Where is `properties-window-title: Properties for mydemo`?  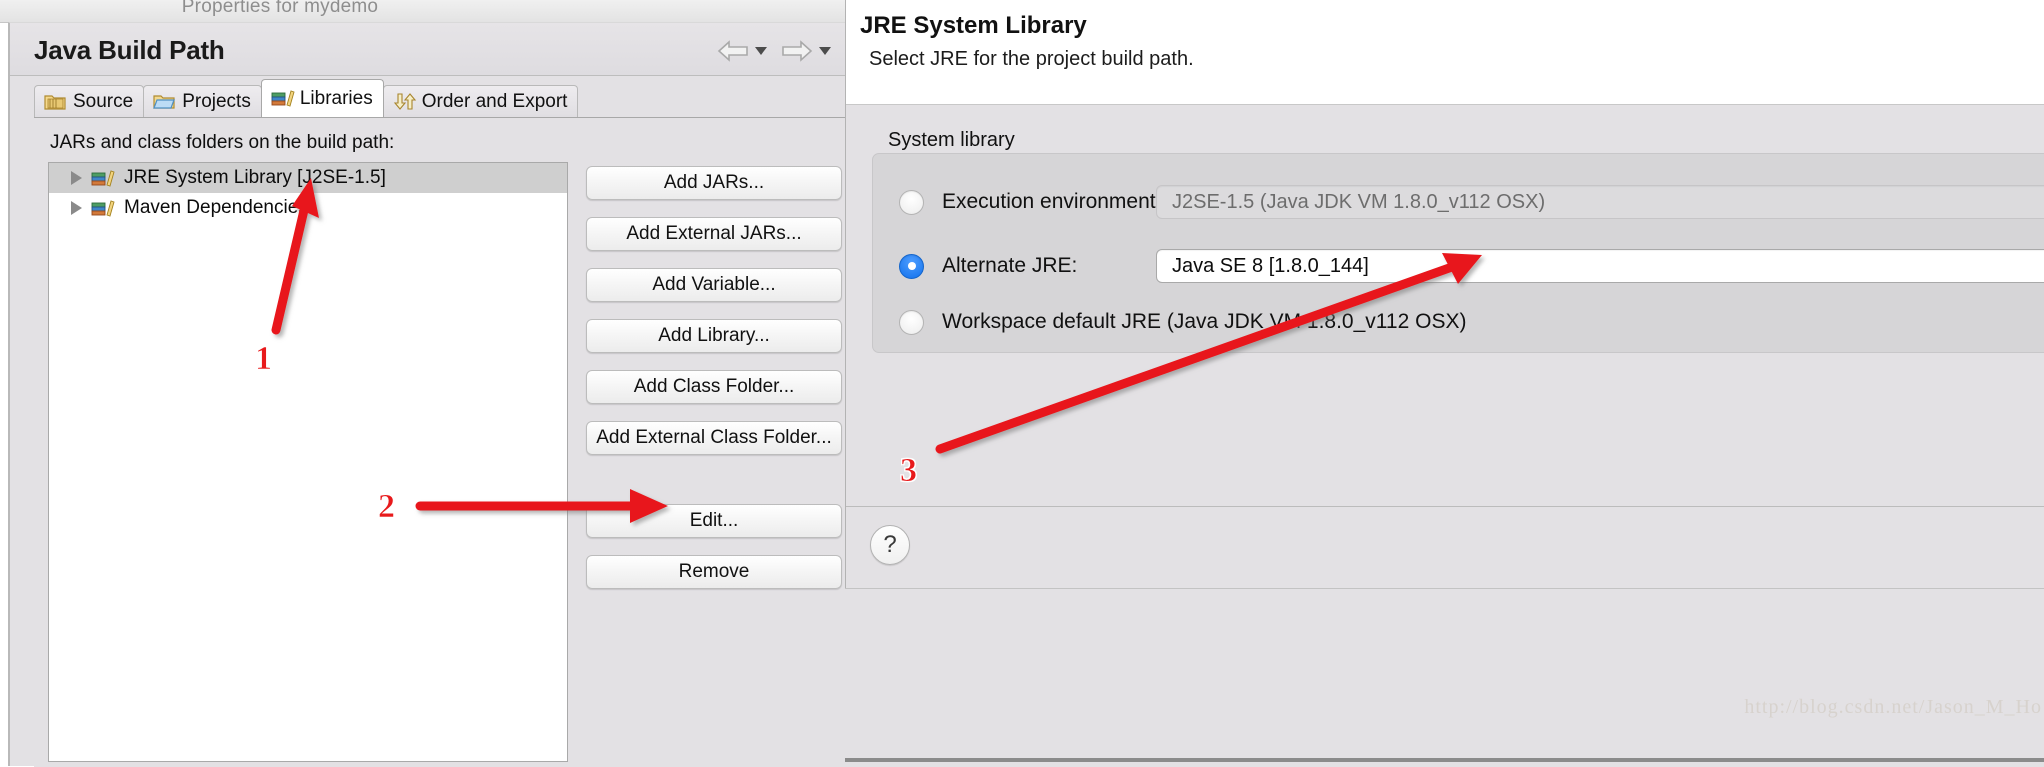
properties-window-title: Properties for mydemo is located at coordinates (280, 8).